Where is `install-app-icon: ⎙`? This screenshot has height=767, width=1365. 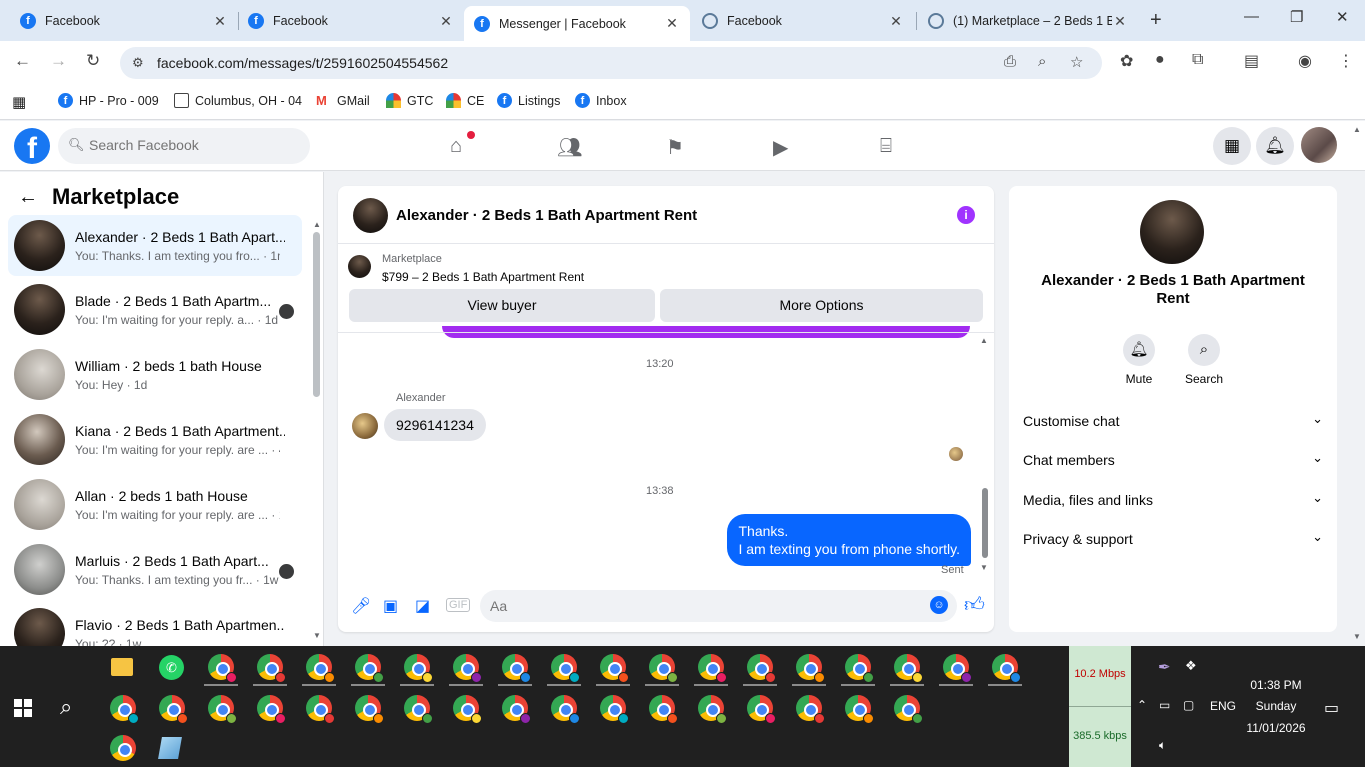 install-app-icon: ⎙ is located at coordinates (1010, 61).